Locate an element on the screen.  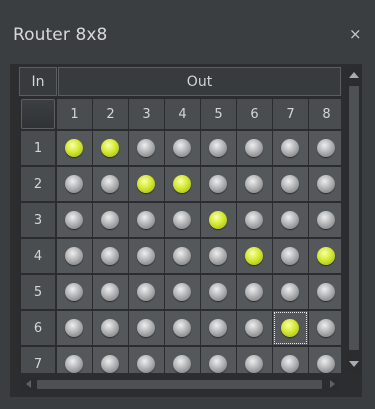
column-header-2: 2 is located at coordinates (110, 114).